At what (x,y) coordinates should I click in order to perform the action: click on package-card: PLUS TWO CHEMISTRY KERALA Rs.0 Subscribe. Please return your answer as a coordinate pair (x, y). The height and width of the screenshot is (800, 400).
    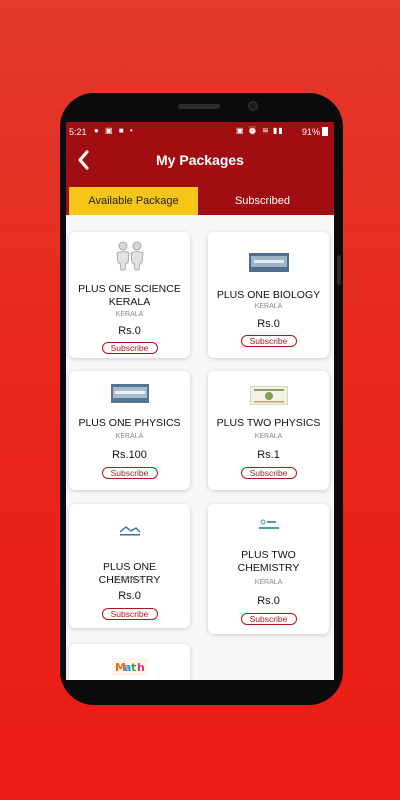
    Looking at the image, I should click on (268, 569).